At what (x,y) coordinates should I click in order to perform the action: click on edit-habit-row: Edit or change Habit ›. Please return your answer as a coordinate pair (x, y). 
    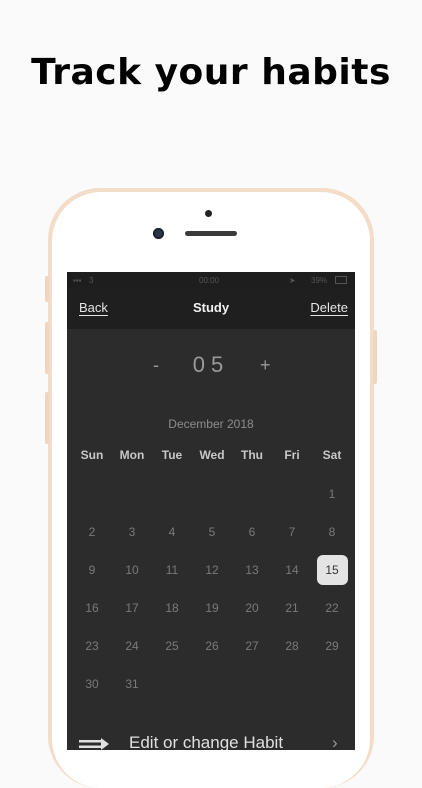
    Looking at the image, I should click on (211, 740).